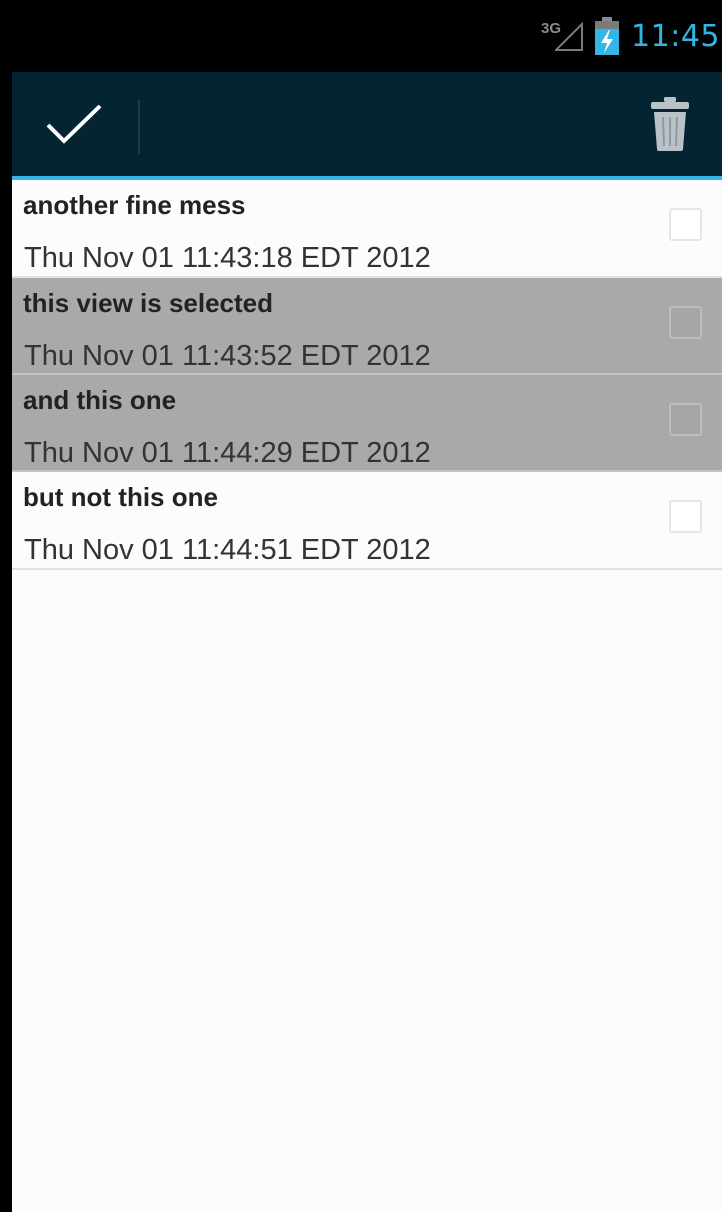  What do you see at coordinates (120, 497) in the screenshot?
I see `list-item-title: but not this one` at bounding box center [120, 497].